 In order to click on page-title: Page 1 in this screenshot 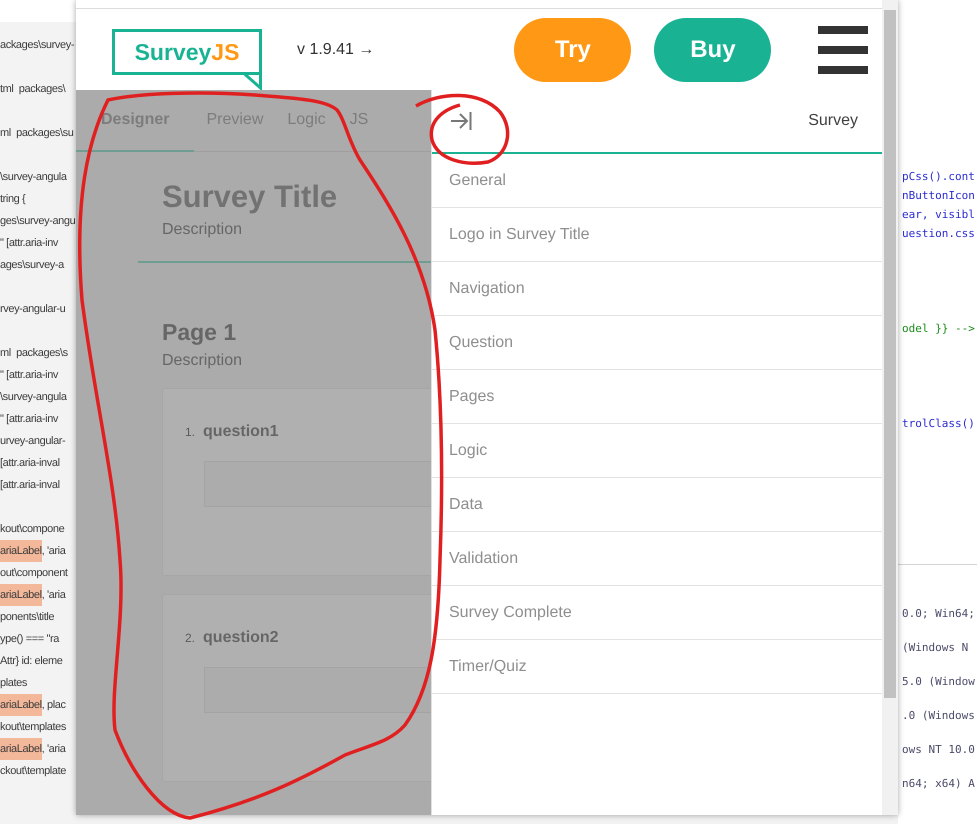, I will do `click(200, 332)`.